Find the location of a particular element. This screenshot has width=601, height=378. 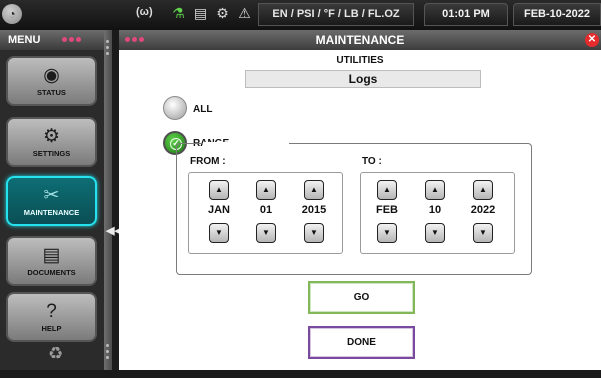

to-year-value: 2022 is located at coordinates (483, 210).